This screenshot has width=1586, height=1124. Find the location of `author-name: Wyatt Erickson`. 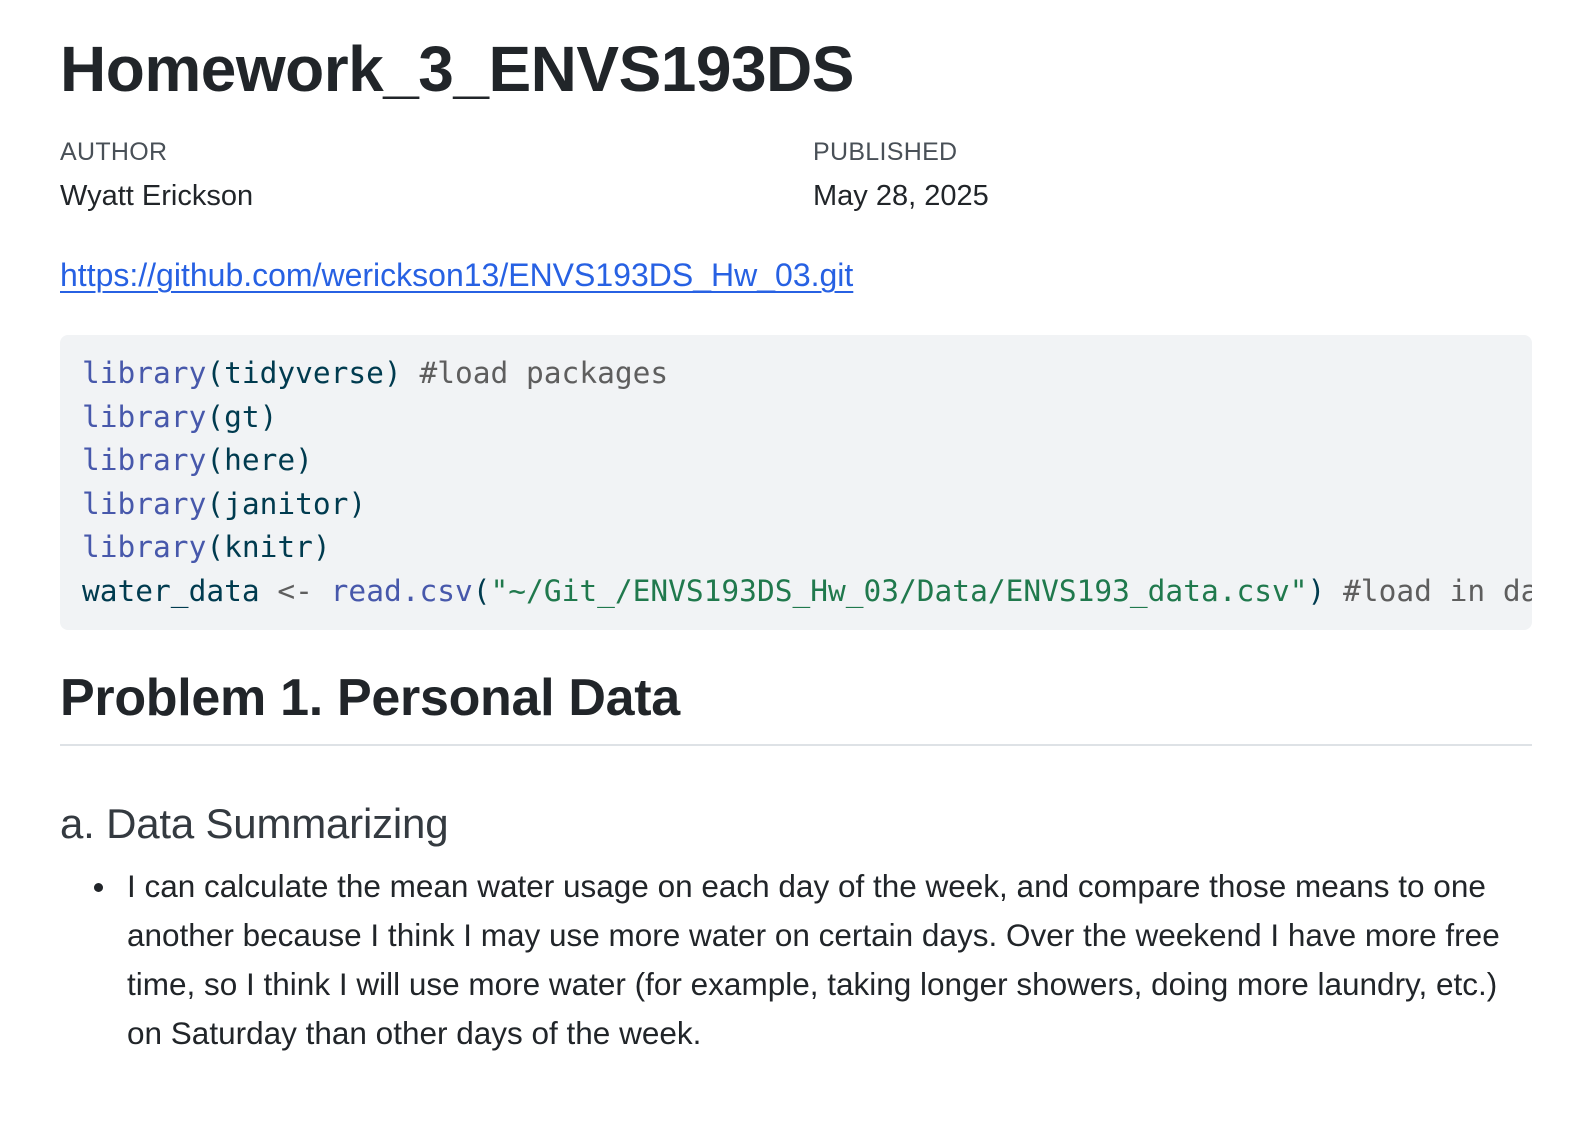

author-name: Wyatt Erickson is located at coordinates (157, 196).